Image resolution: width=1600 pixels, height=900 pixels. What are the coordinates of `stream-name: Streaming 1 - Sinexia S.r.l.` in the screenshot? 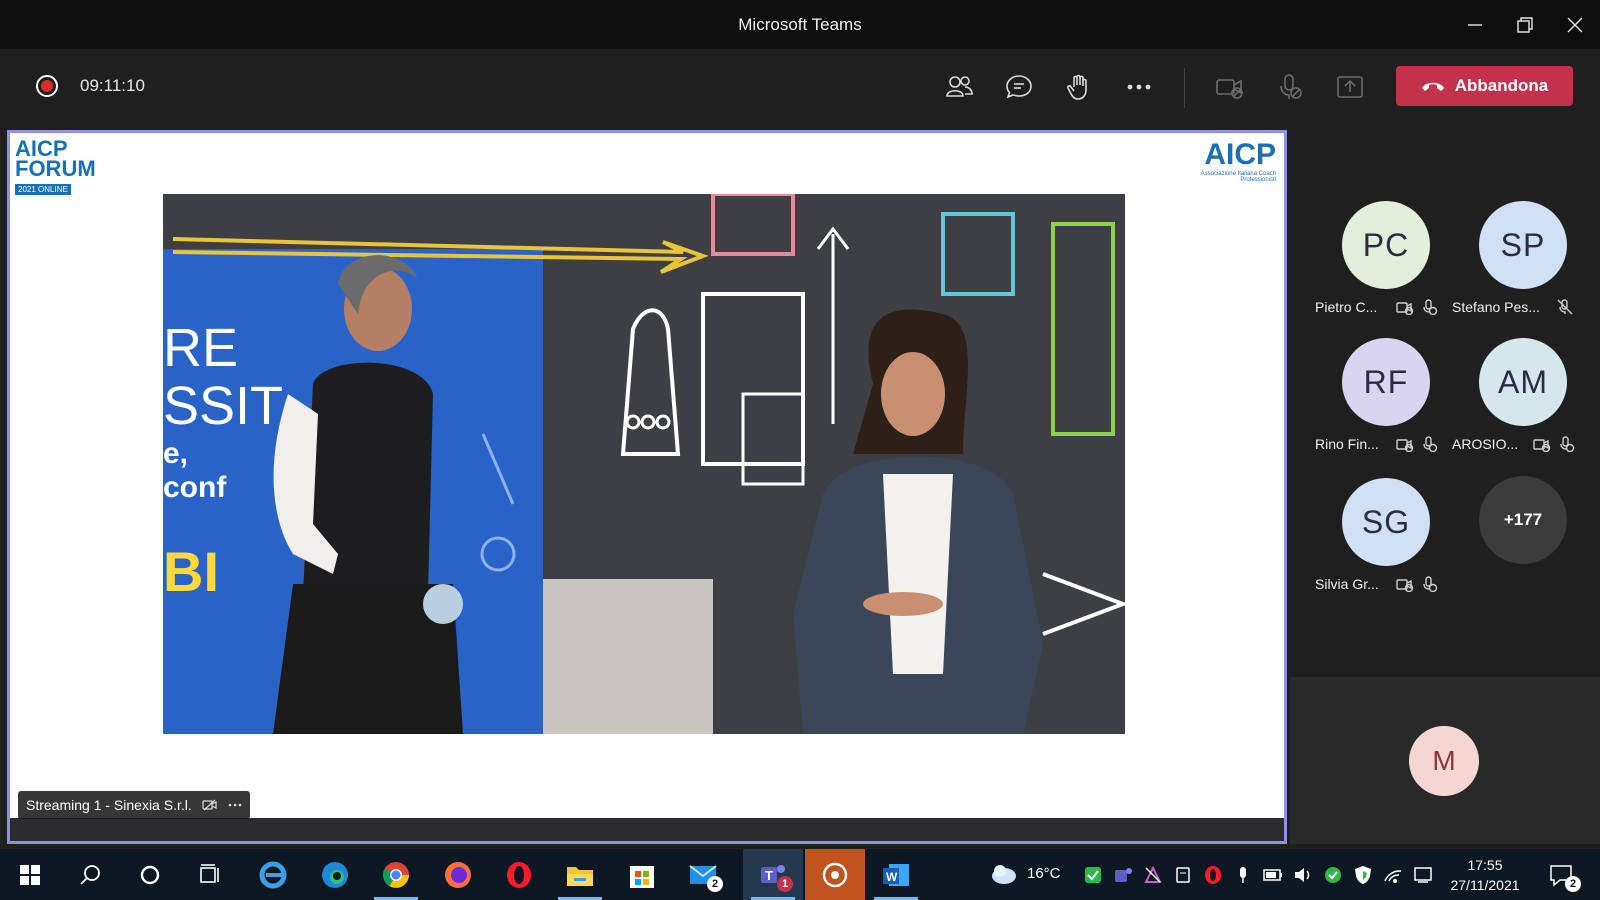 It's located at (109, 805).